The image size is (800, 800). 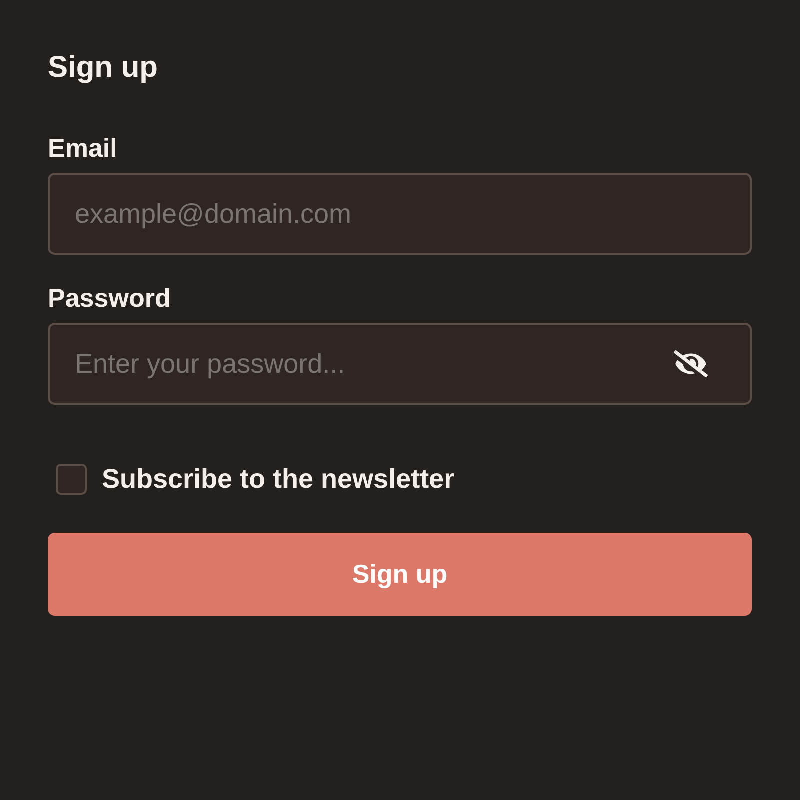 What do you see at coordinates (83, 148) in the screenshot?
I see `field-label: Email` at bounding box center [83, 148].